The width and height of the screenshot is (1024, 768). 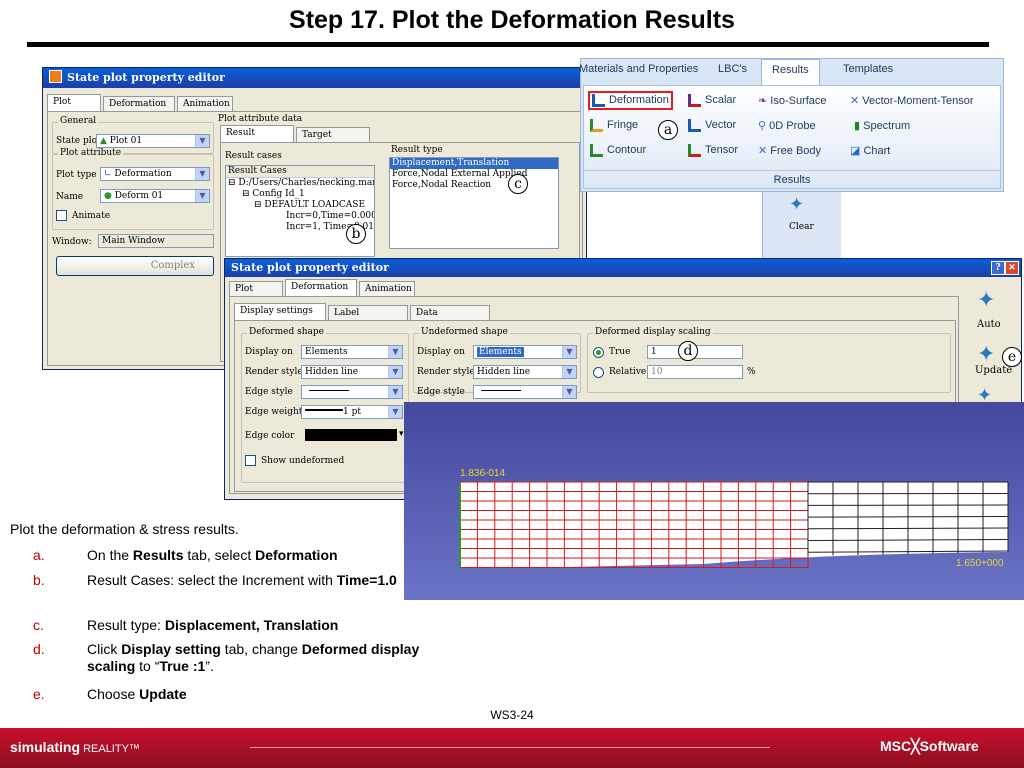 What do you see at coordinates (474, 185) in the screenshot?
I see `result-type-item: Force,Nodal Reaction` at bounding box center [474, 185].